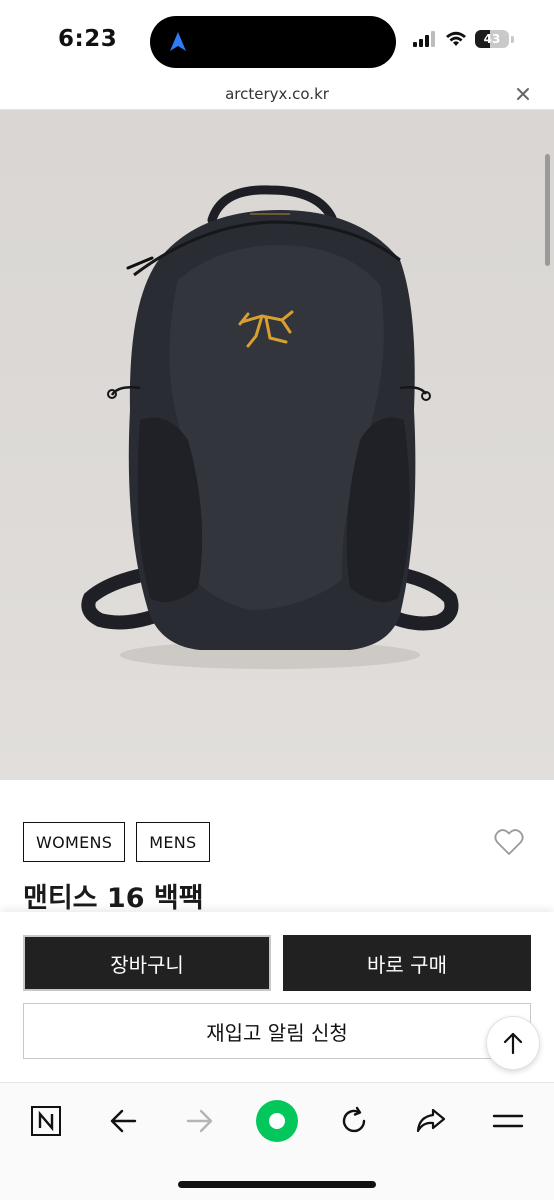 Image resolution: width=554 pixels, height=1200 pixels. What do you see at coordinates (178, 41) in the screenshot?
I see `location-arrow-icon` at bounding box center [178, 41].